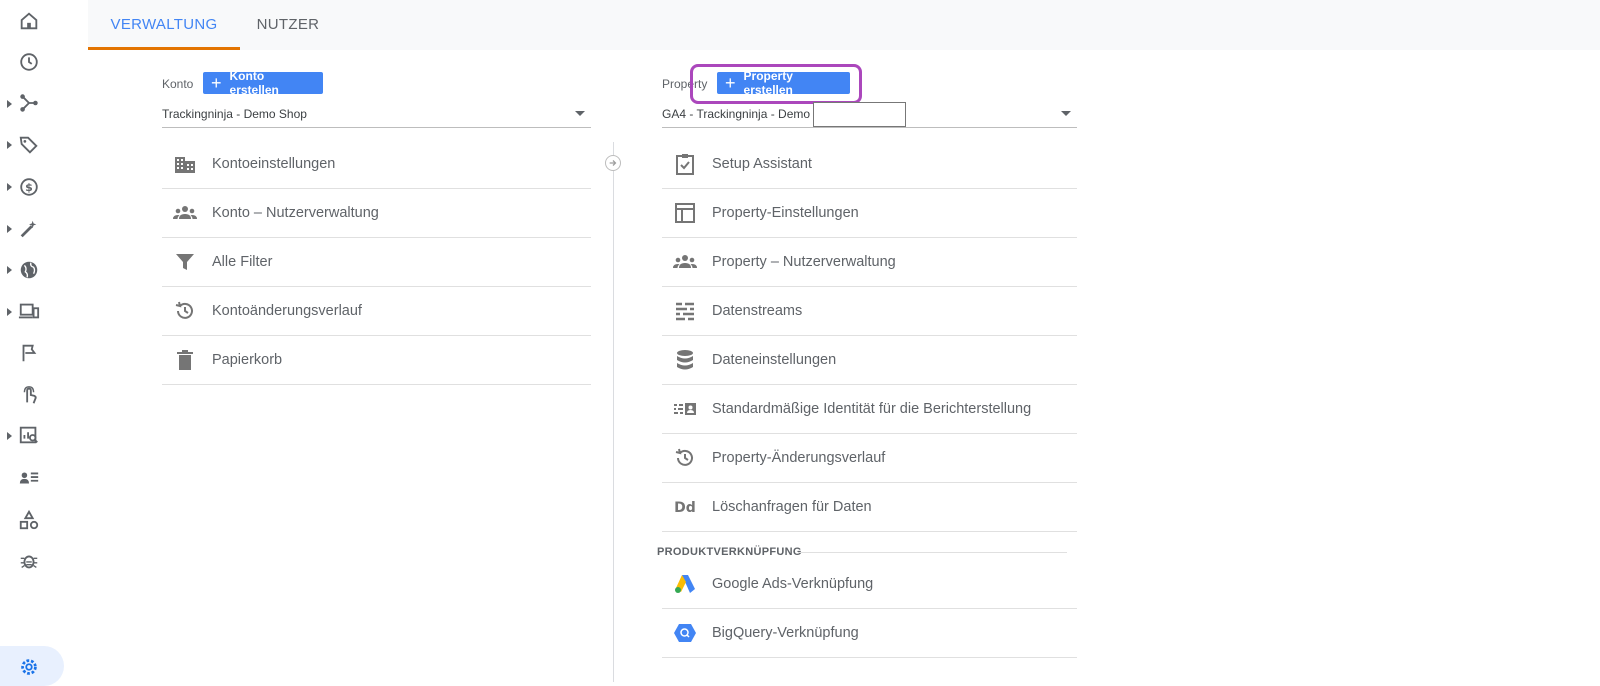 This screenshot has height=686, width=1600. What do you see at coordinates (30, 521) in the screenshot?
I see `shapes-icon` at bounding box center [30, 521].